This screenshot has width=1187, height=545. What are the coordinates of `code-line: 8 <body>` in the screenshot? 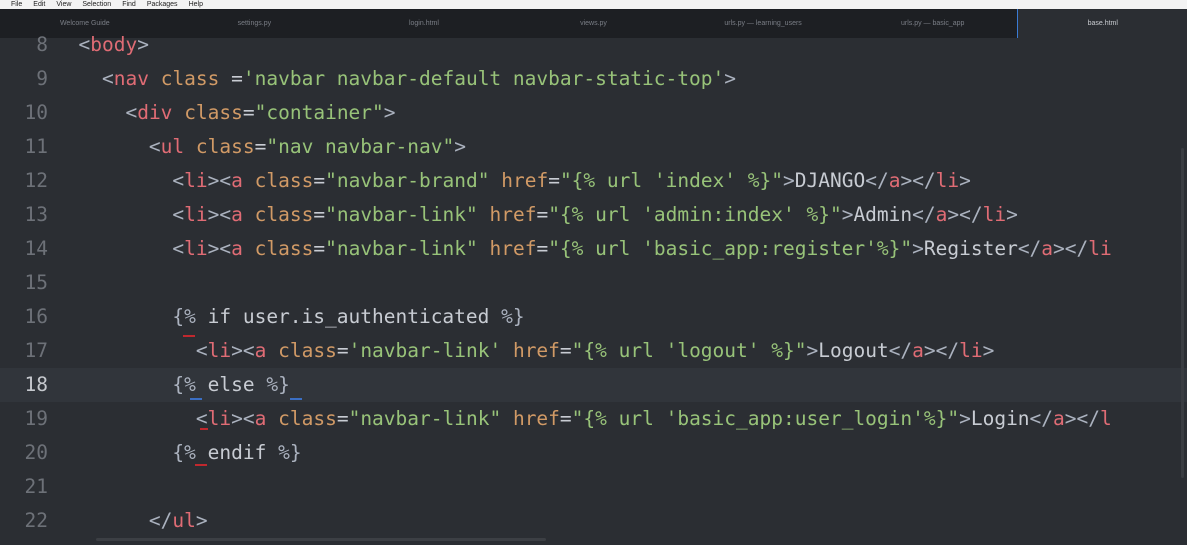 It's located at (593, 45).